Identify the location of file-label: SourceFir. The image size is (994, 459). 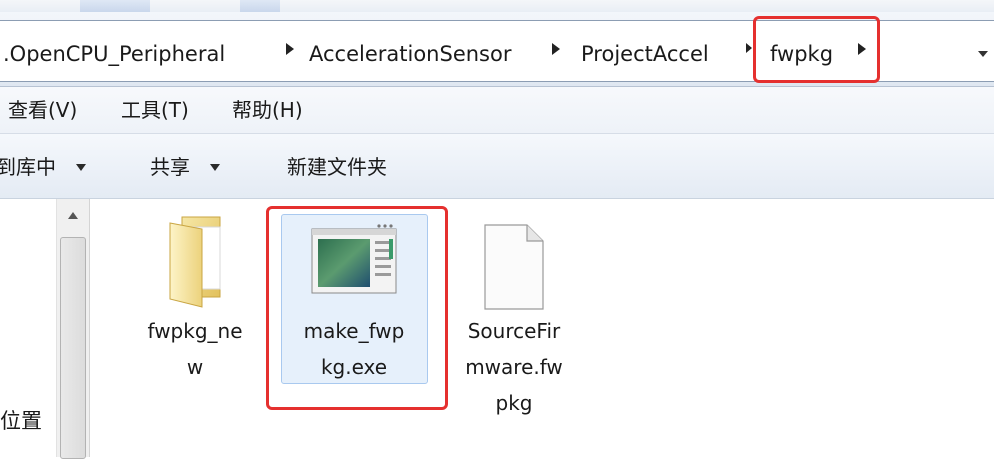
(514, 331).